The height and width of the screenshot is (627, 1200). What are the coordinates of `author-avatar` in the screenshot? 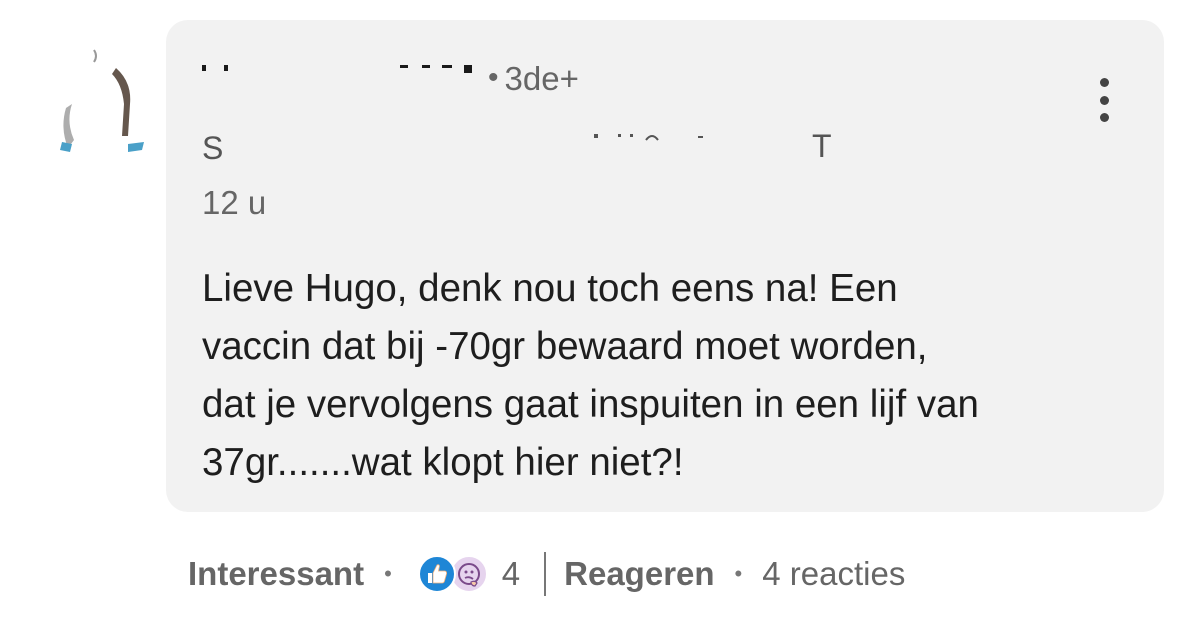 It's located at (106, 99).